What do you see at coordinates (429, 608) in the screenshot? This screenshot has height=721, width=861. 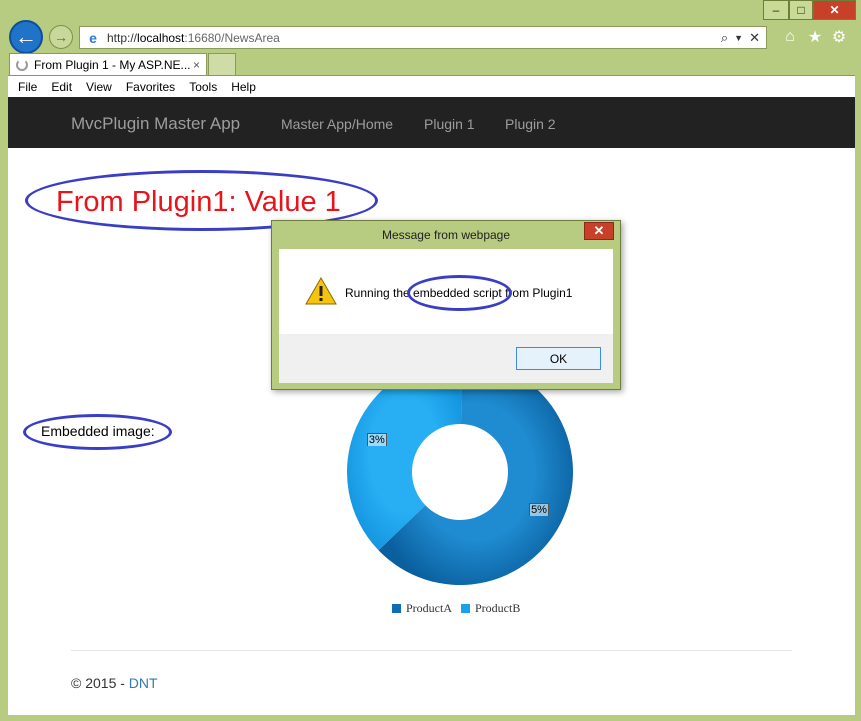 I see `legend-label-producta: ProductA` at bounding box center [429, 608].